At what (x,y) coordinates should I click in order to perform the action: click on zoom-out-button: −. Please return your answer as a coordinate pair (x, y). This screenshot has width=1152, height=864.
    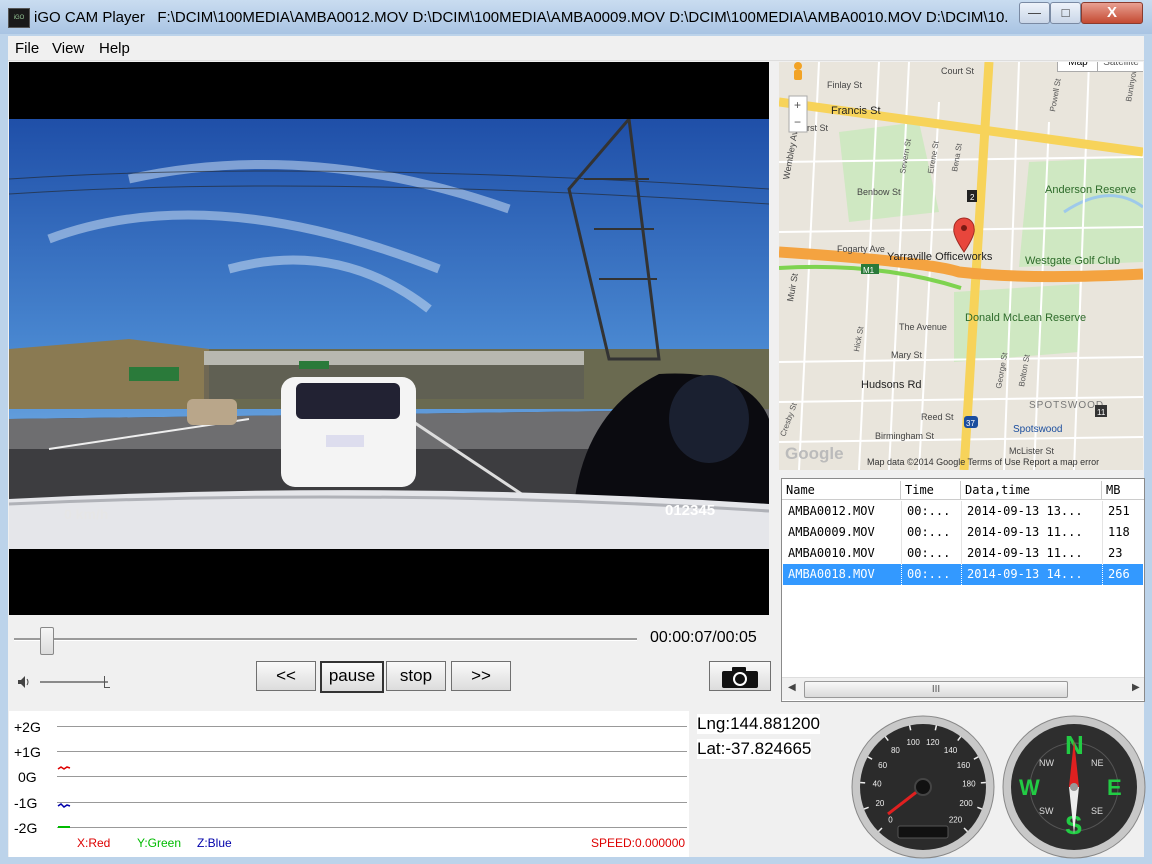
    Looking at the image, I should click on (797, 122).